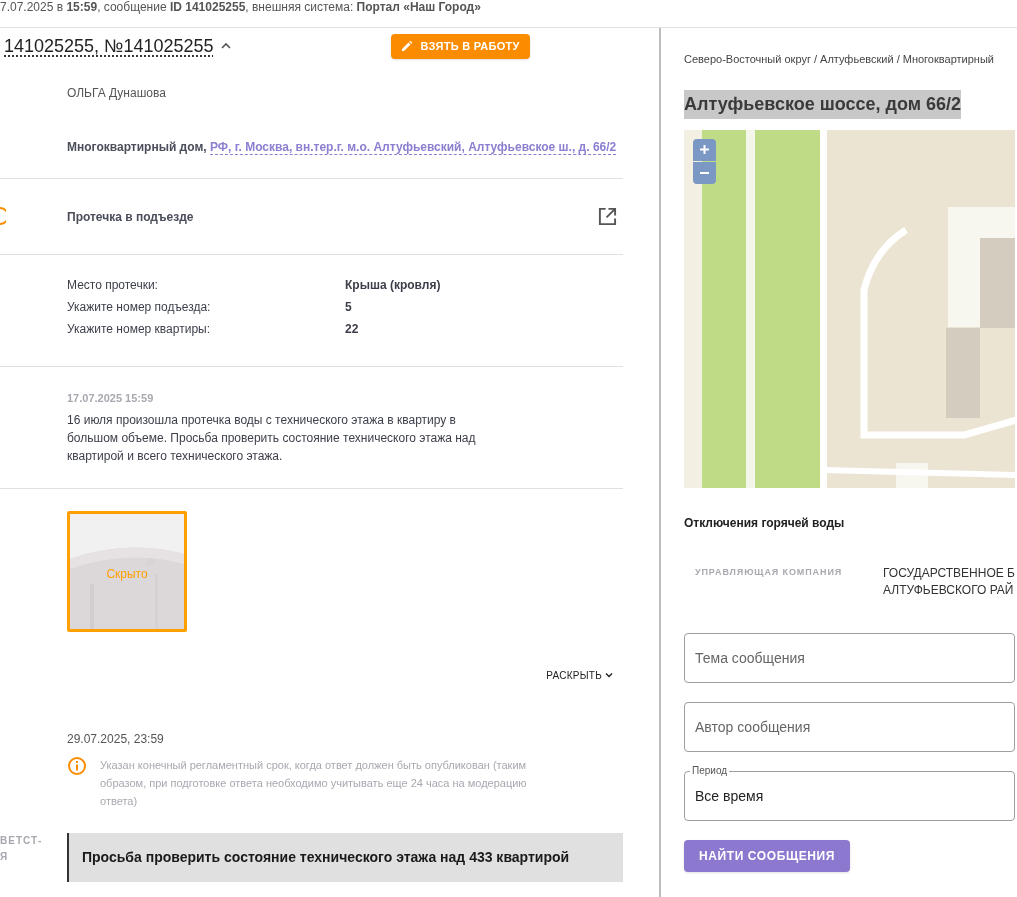  Describe the element at coordinates (849, 657) in the screenshot. I see `text-field: Тема сообщения` at that location.